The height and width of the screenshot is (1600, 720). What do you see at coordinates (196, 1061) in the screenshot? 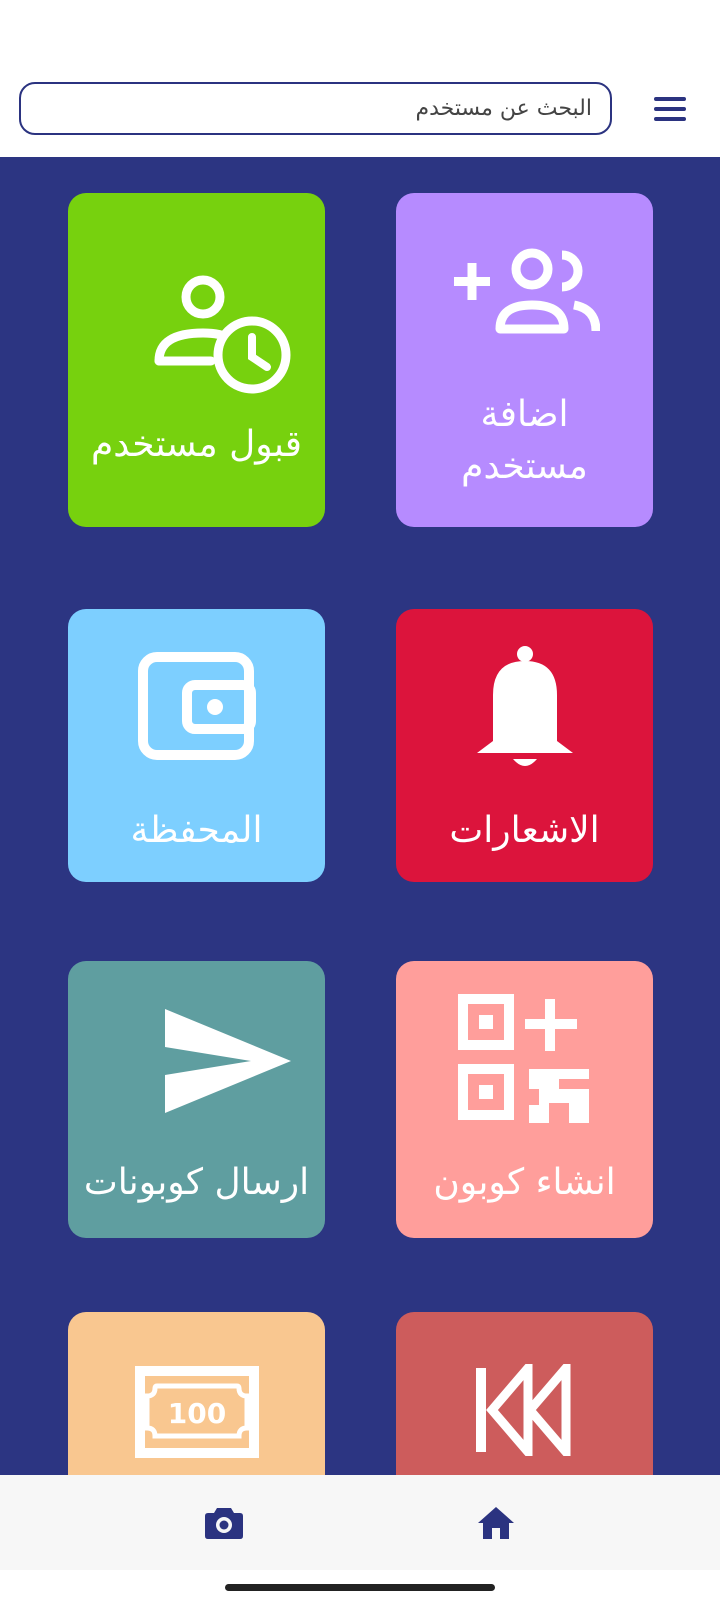
I see `send-icon` at bounding box center [196, 1061].